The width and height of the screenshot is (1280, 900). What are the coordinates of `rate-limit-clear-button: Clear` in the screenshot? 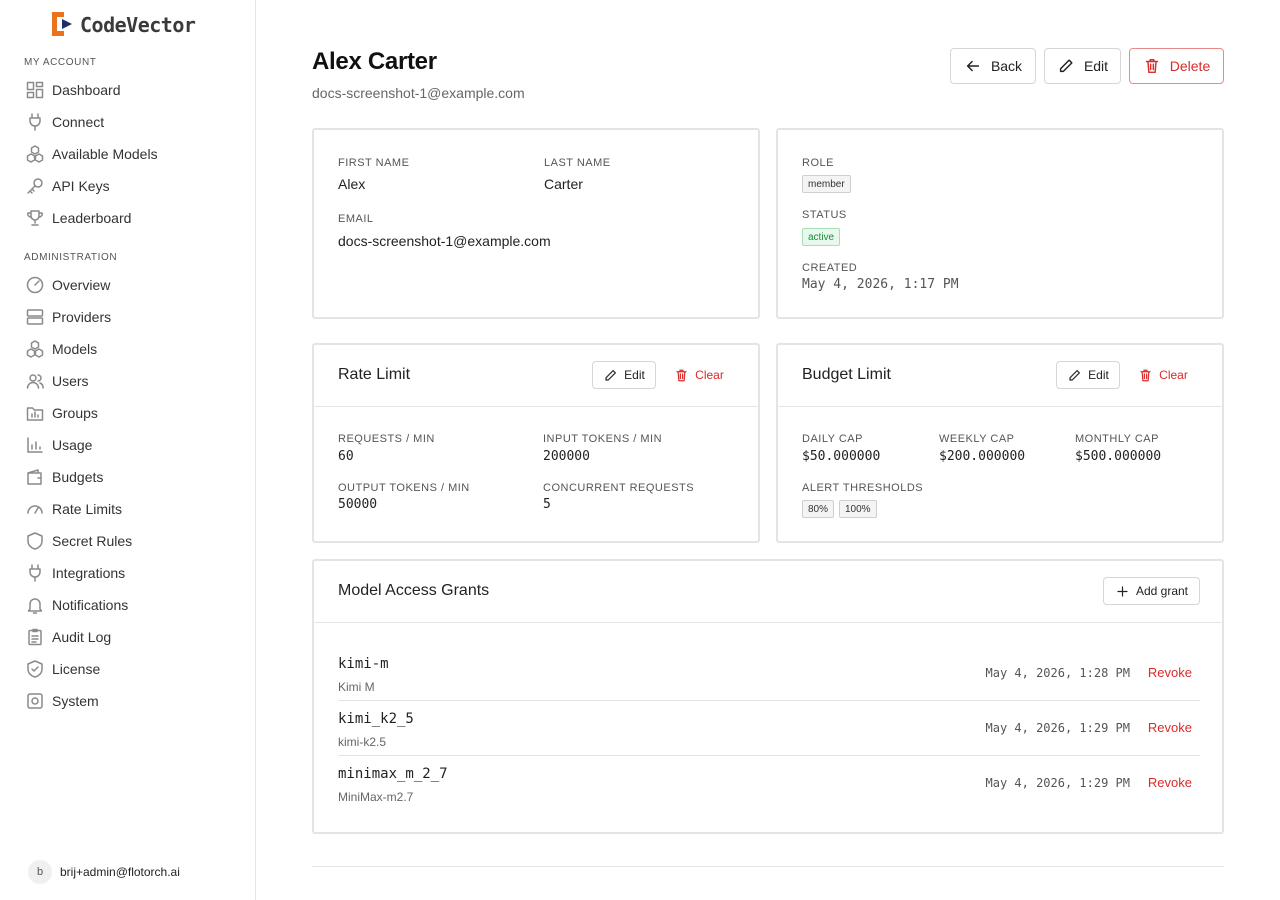 It's located at (699, 375).